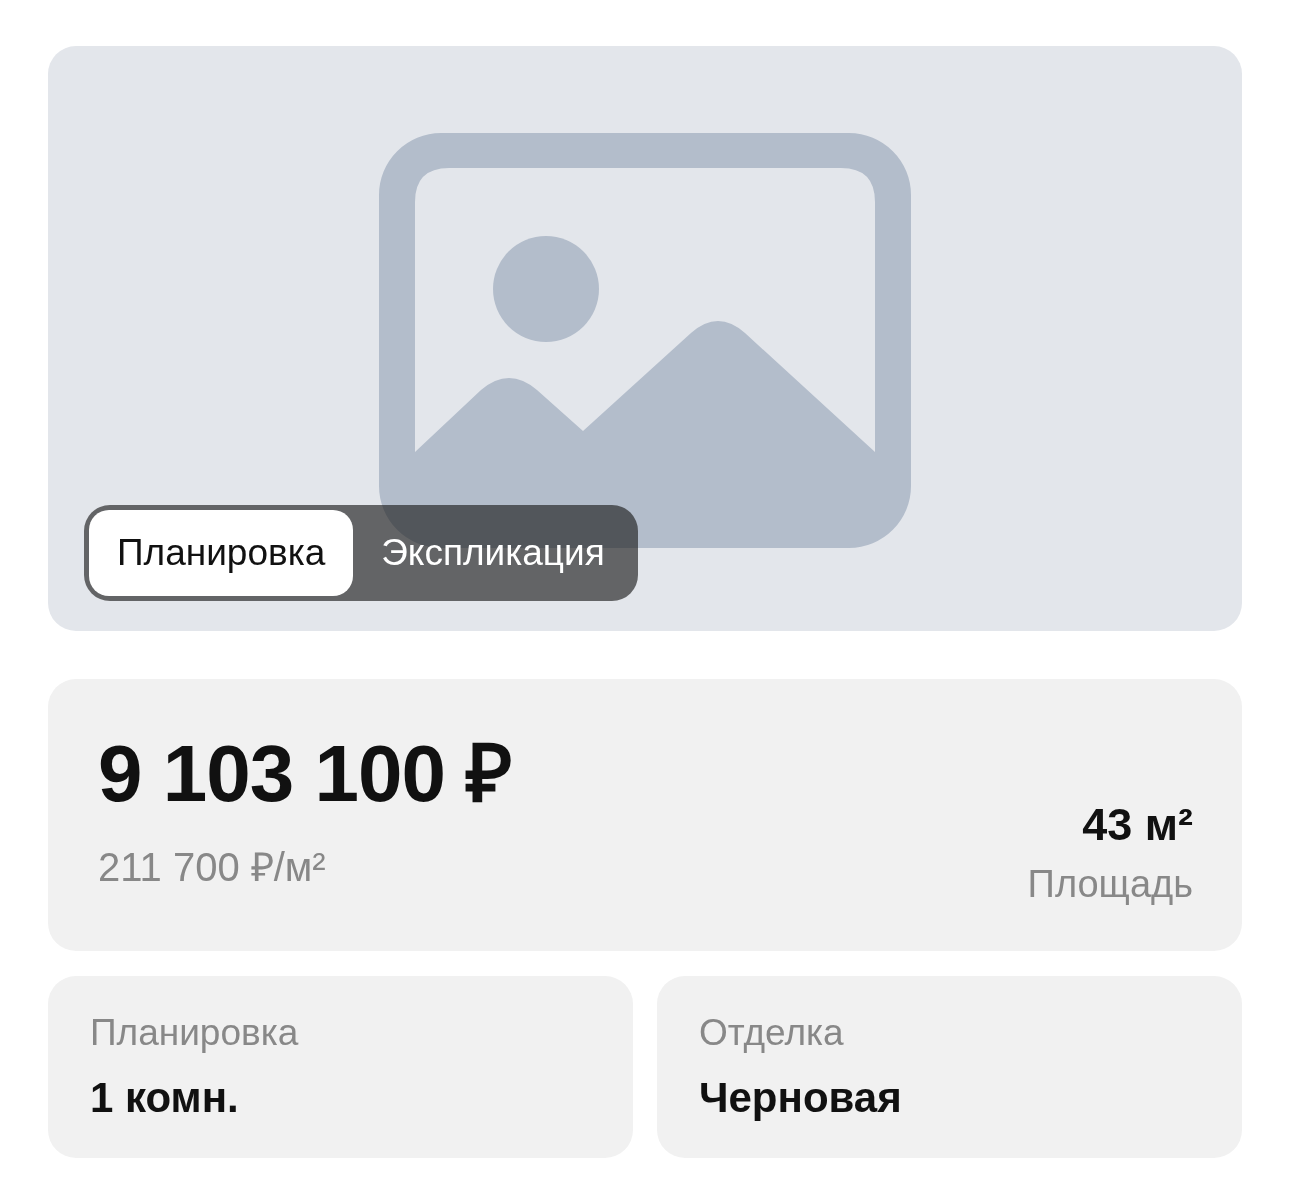  Describe the element at coordinates (221, 553) in the screenshot. I see `tab: Планировка` at that location.